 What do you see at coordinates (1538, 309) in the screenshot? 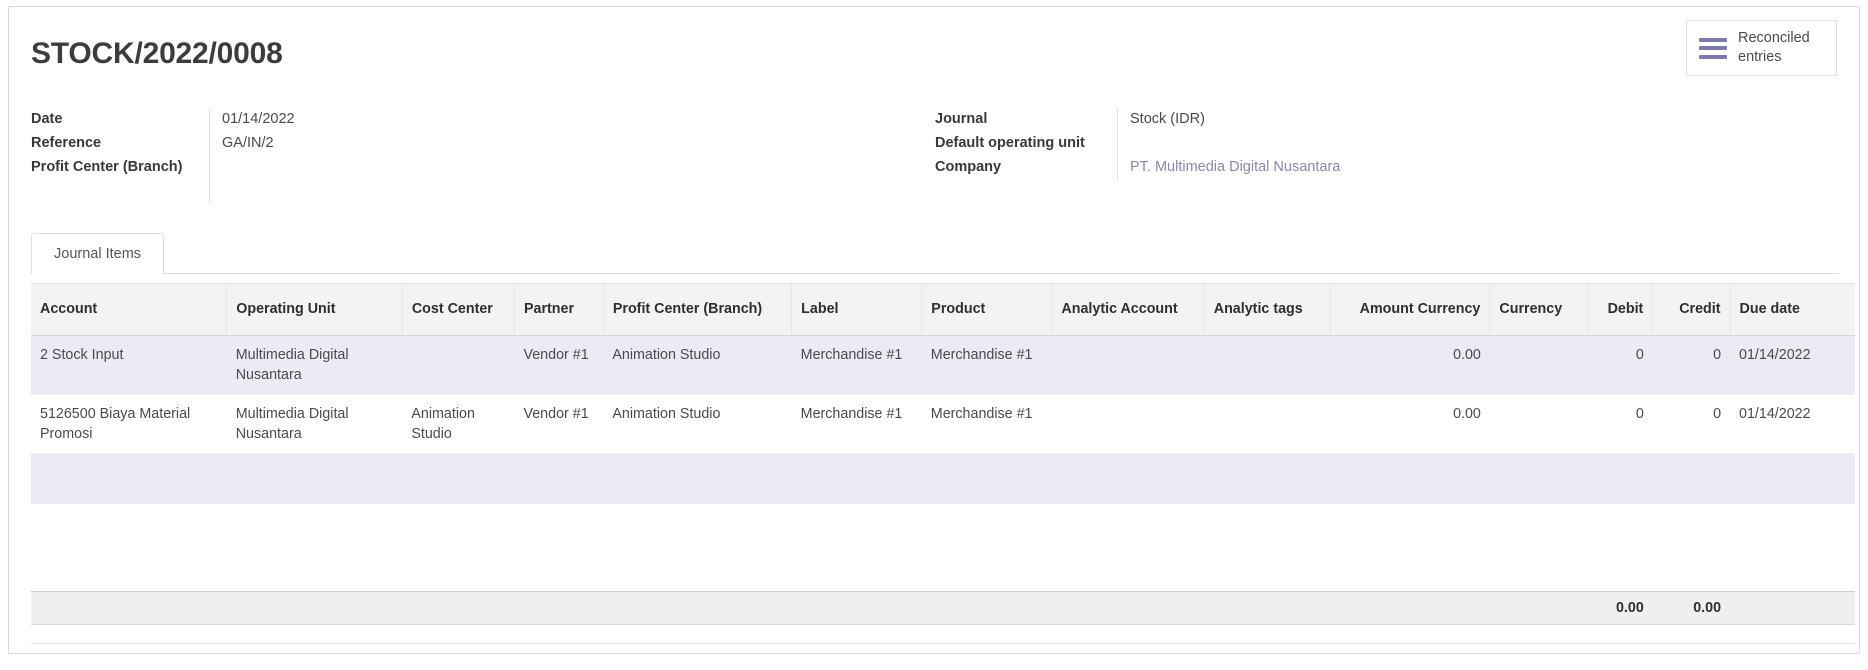
I see `col-currency: Currency` at bounding box center [1538, 309].